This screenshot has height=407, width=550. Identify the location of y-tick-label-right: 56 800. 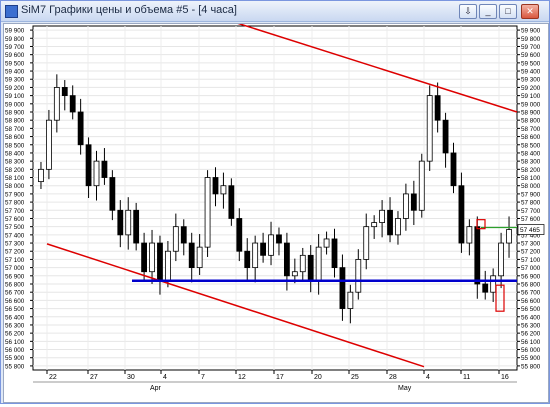
(531, 285).